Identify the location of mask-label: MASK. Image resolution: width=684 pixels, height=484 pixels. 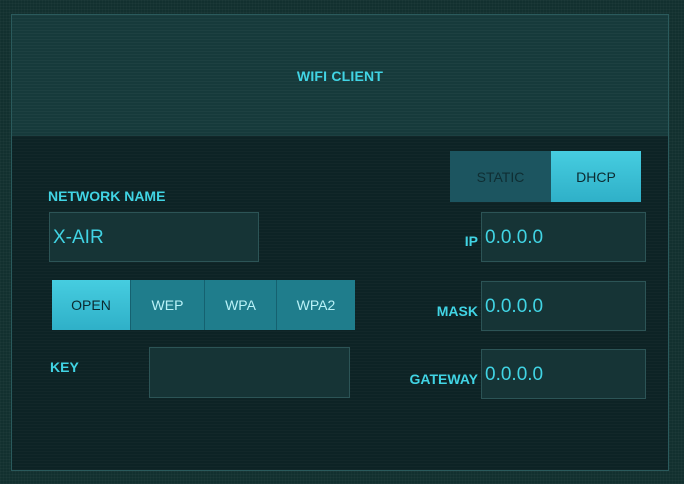
(457, 311).